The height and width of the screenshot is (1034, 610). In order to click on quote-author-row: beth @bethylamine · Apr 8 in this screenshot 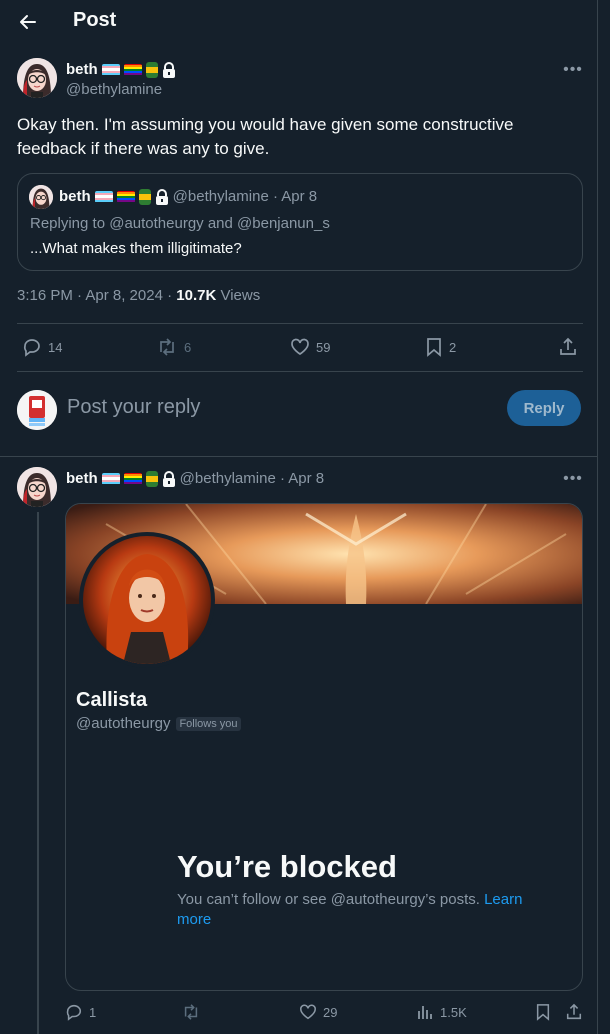, I will do `click(188, 196)`.